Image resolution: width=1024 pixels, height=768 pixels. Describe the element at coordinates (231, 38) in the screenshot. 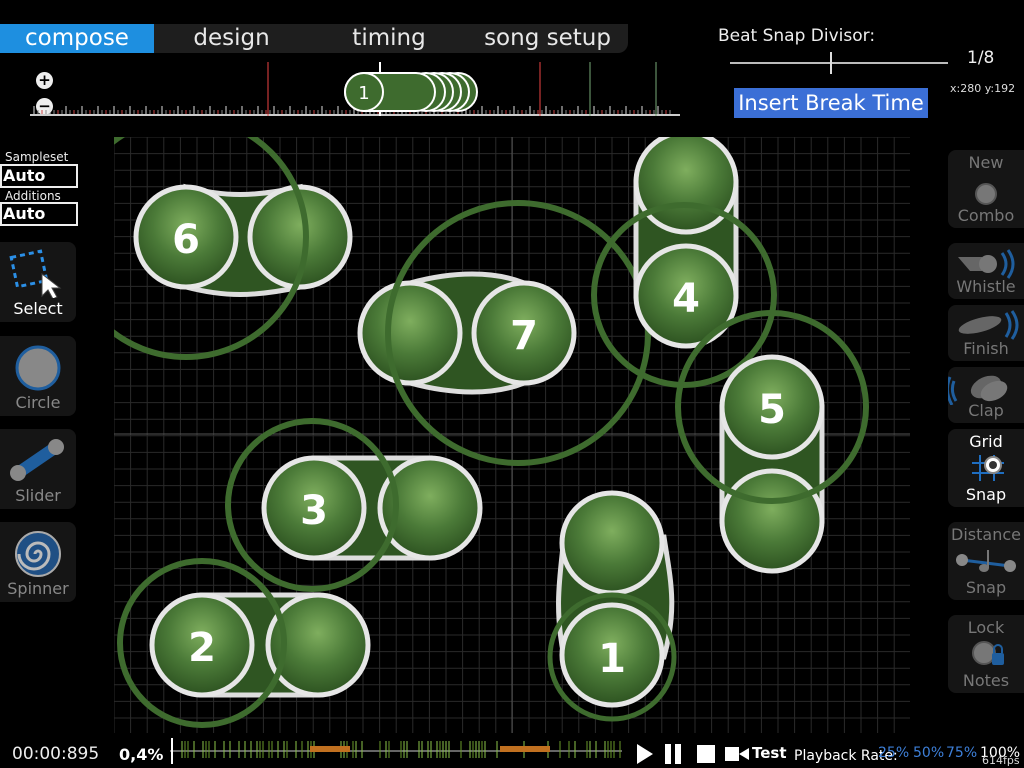

I see `tab-design: design` at that location.